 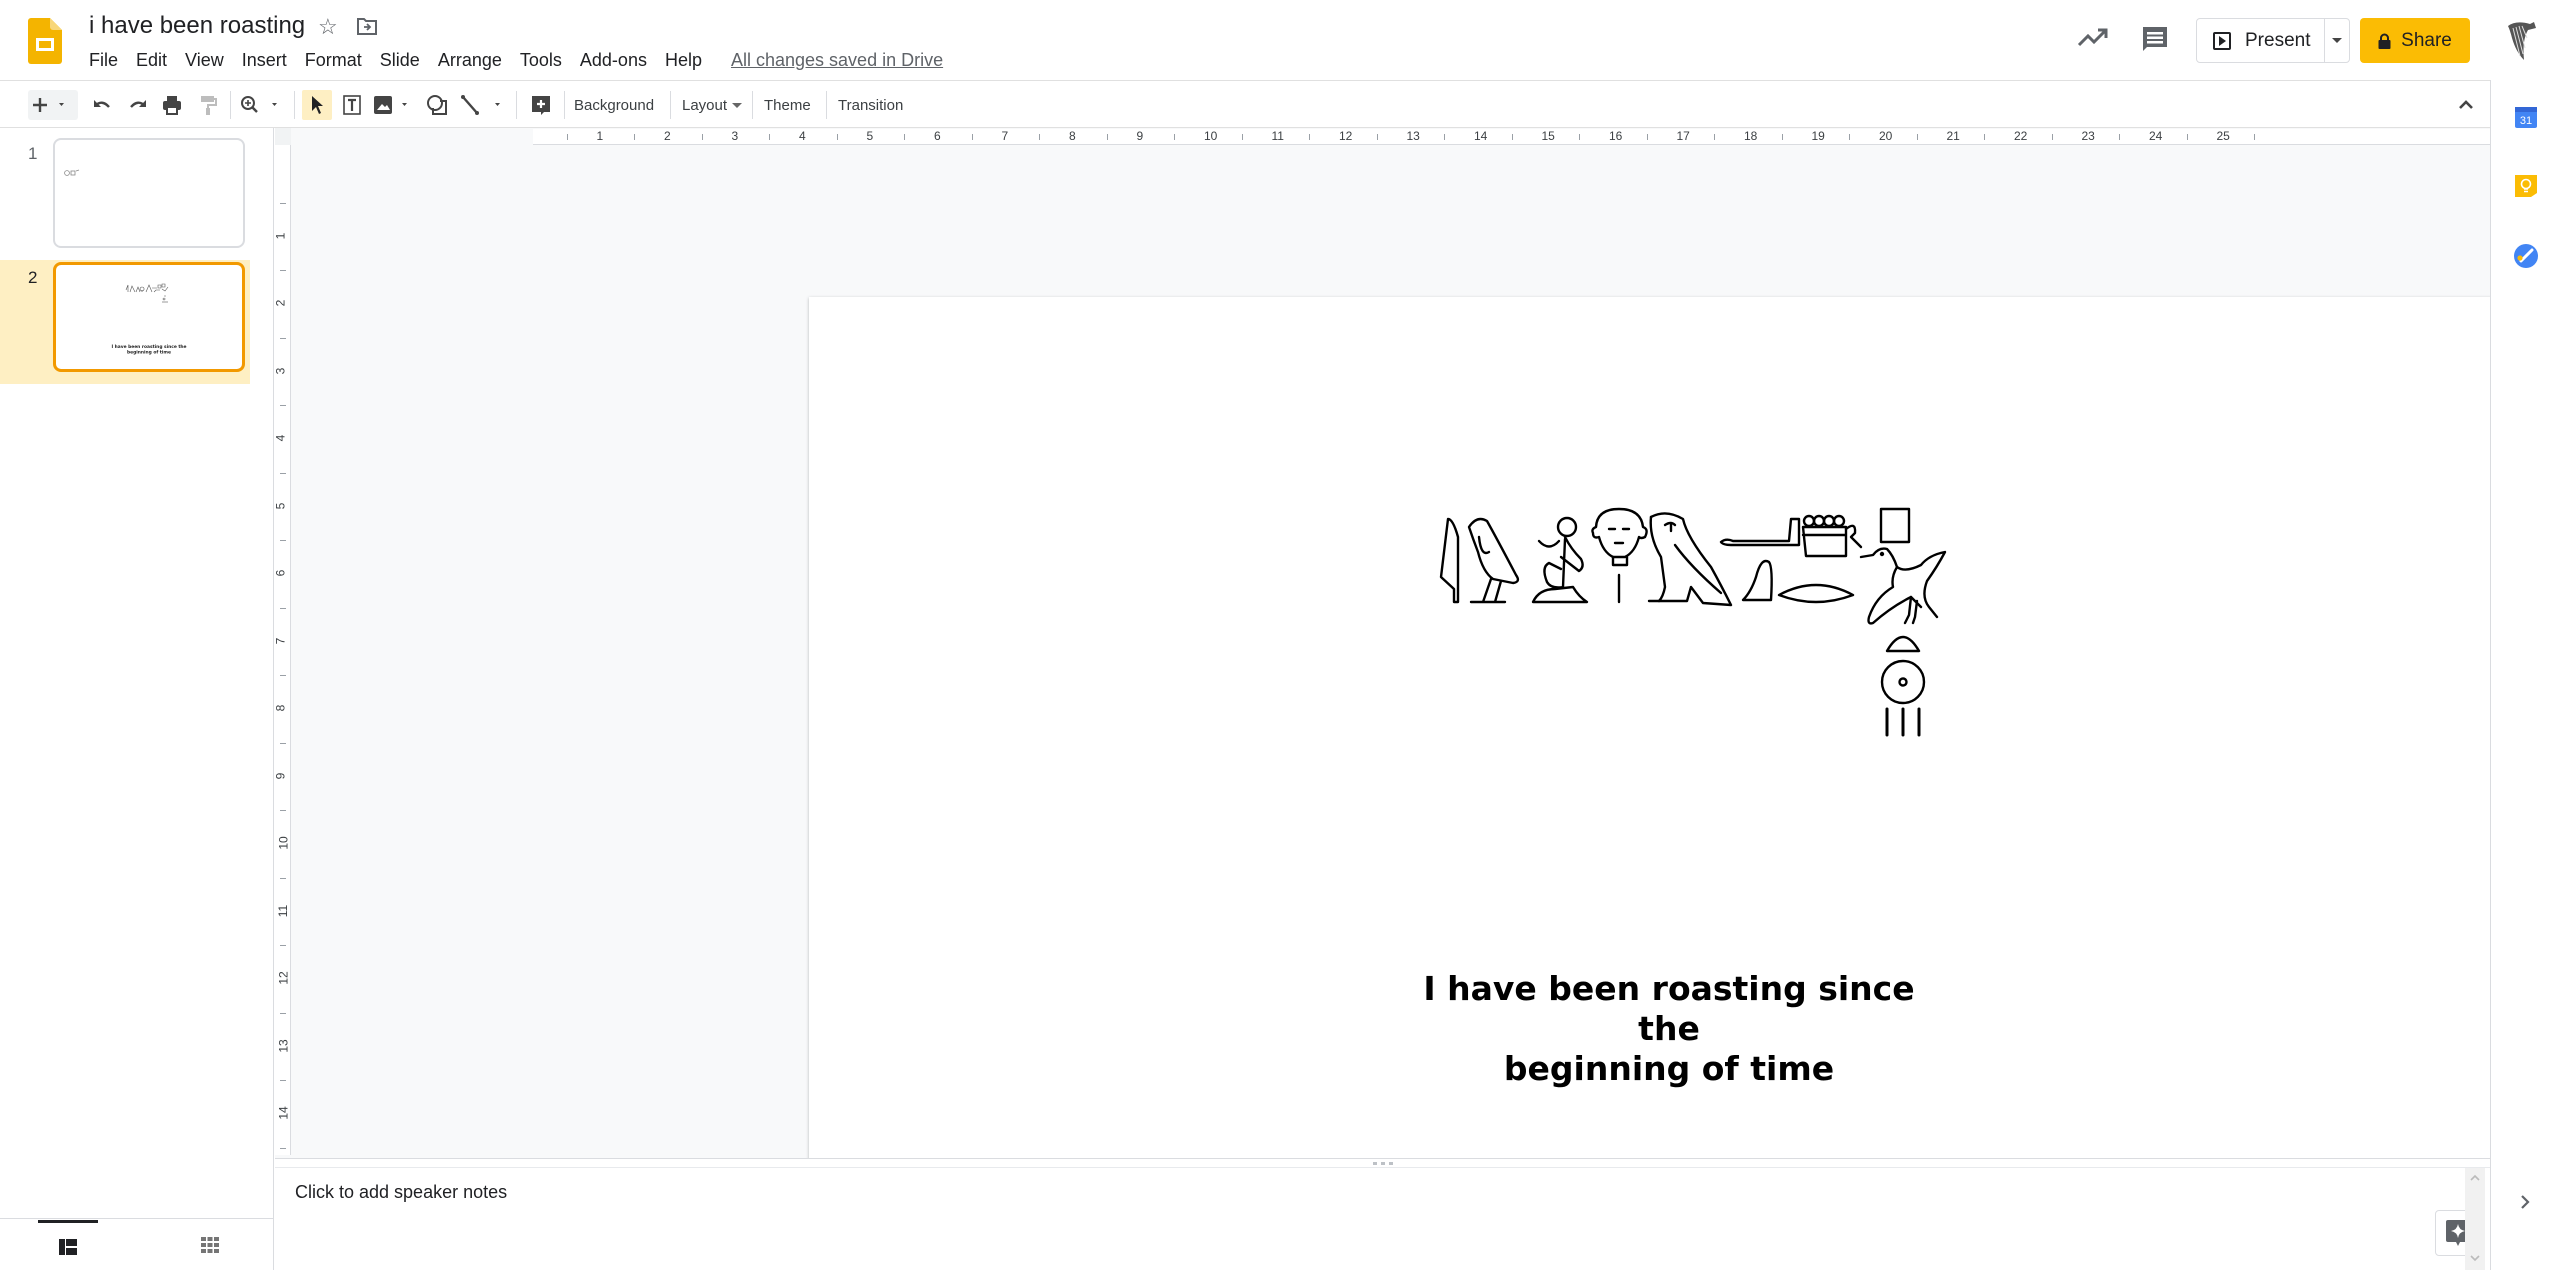 What do you see at coordinates (367, 26) in the screenshot?
I see `move-to-folder-icon` at bounding box center [367, 26].